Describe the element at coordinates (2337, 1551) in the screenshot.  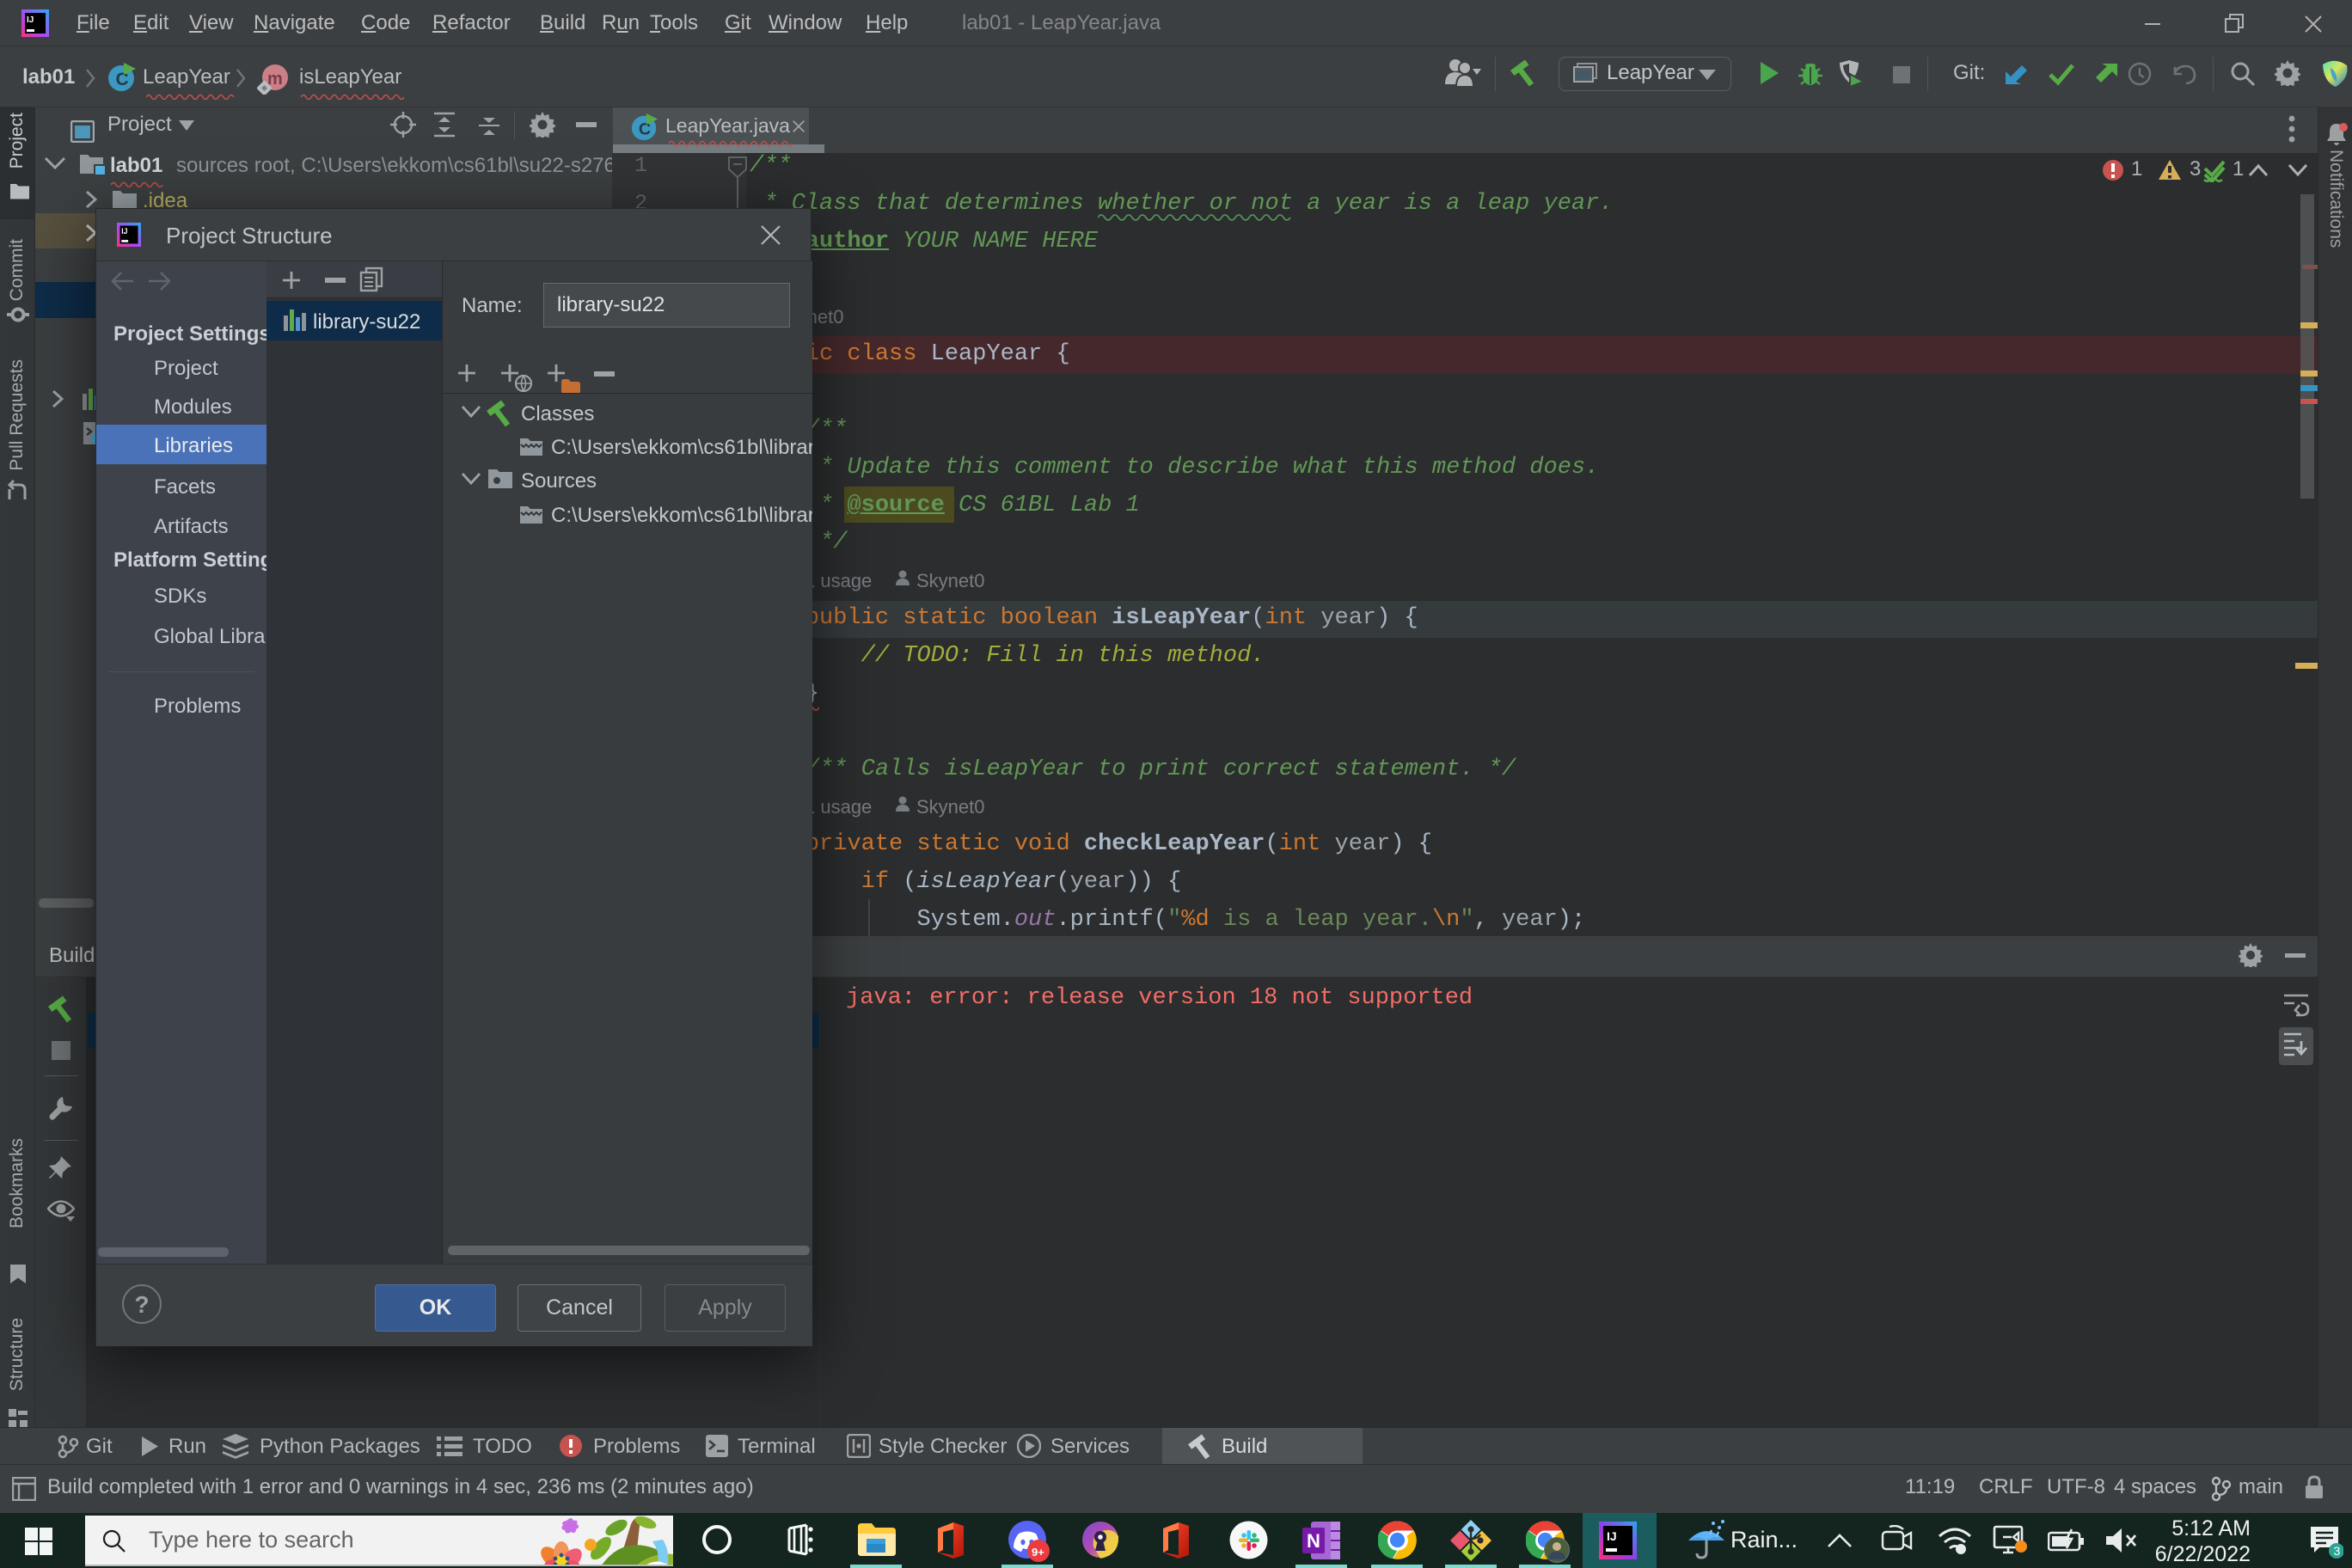
I see `svg-text: 3` at that location.